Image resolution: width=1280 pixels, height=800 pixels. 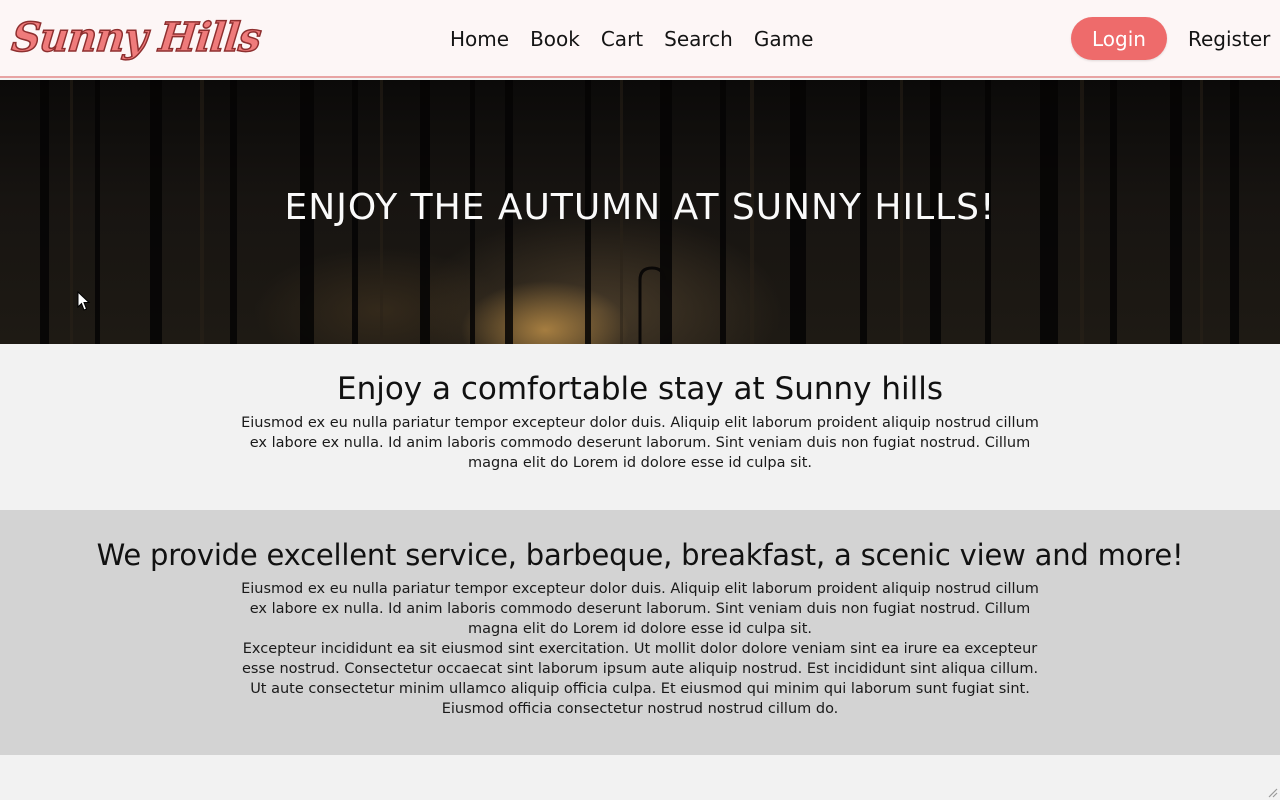 I want to click on login-button: Login, so click(x=1119, y=38).